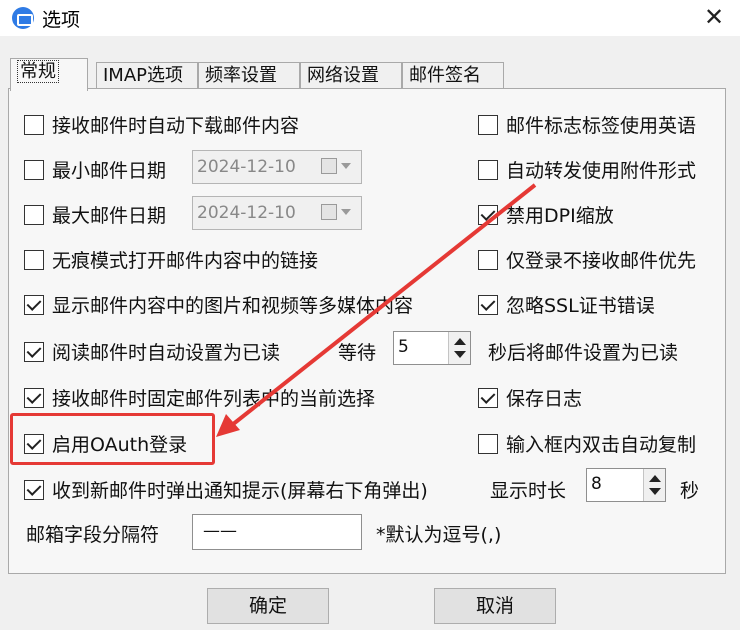  I want to click on arrow-head-icon, so click(228, 425).